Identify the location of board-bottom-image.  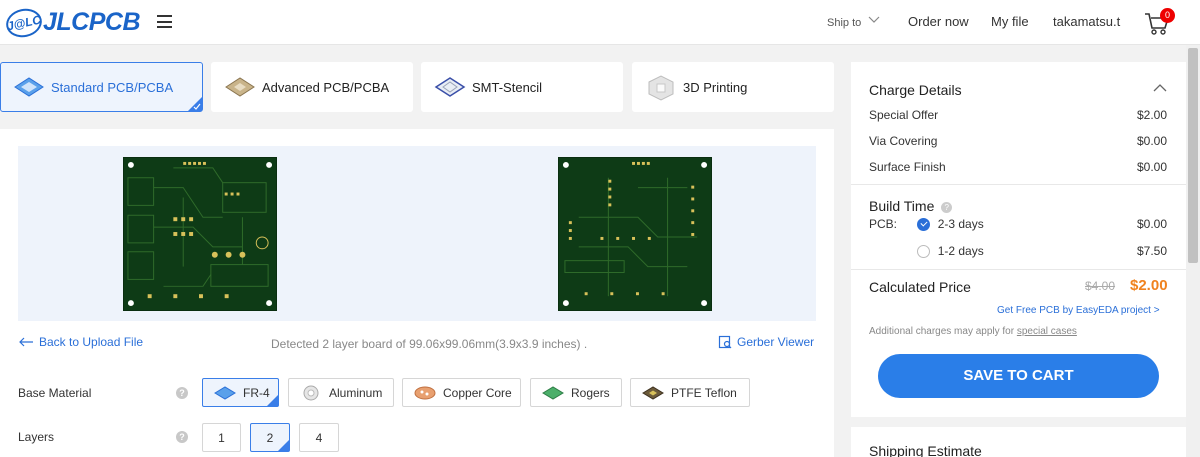
(635, 234).